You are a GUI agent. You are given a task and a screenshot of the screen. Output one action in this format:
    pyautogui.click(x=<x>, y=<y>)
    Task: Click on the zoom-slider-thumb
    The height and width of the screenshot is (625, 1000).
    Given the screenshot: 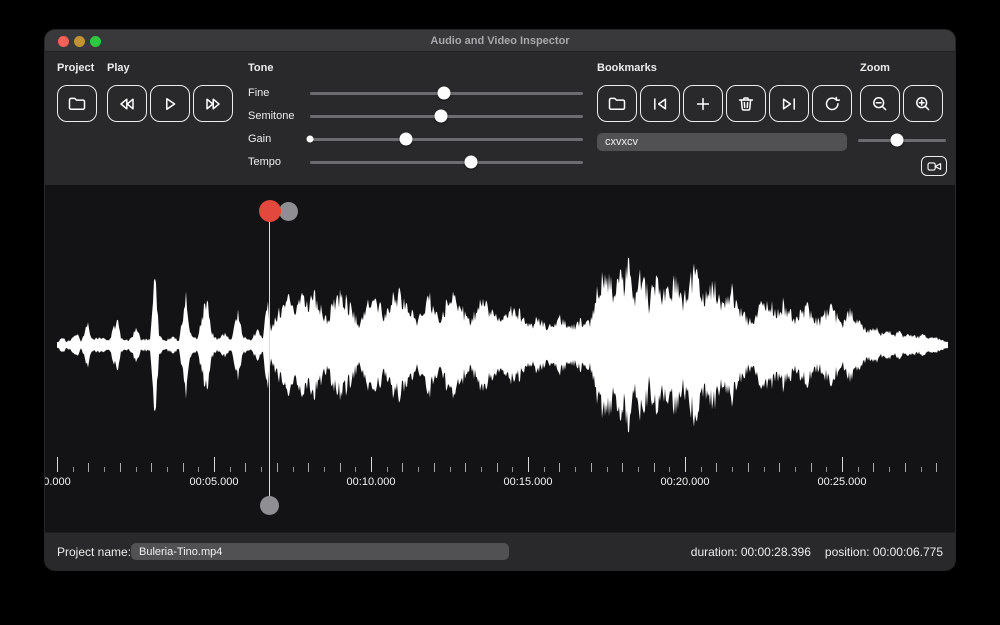 What is the action you would take?
    pyautogui.click(x=897, y=140)
    